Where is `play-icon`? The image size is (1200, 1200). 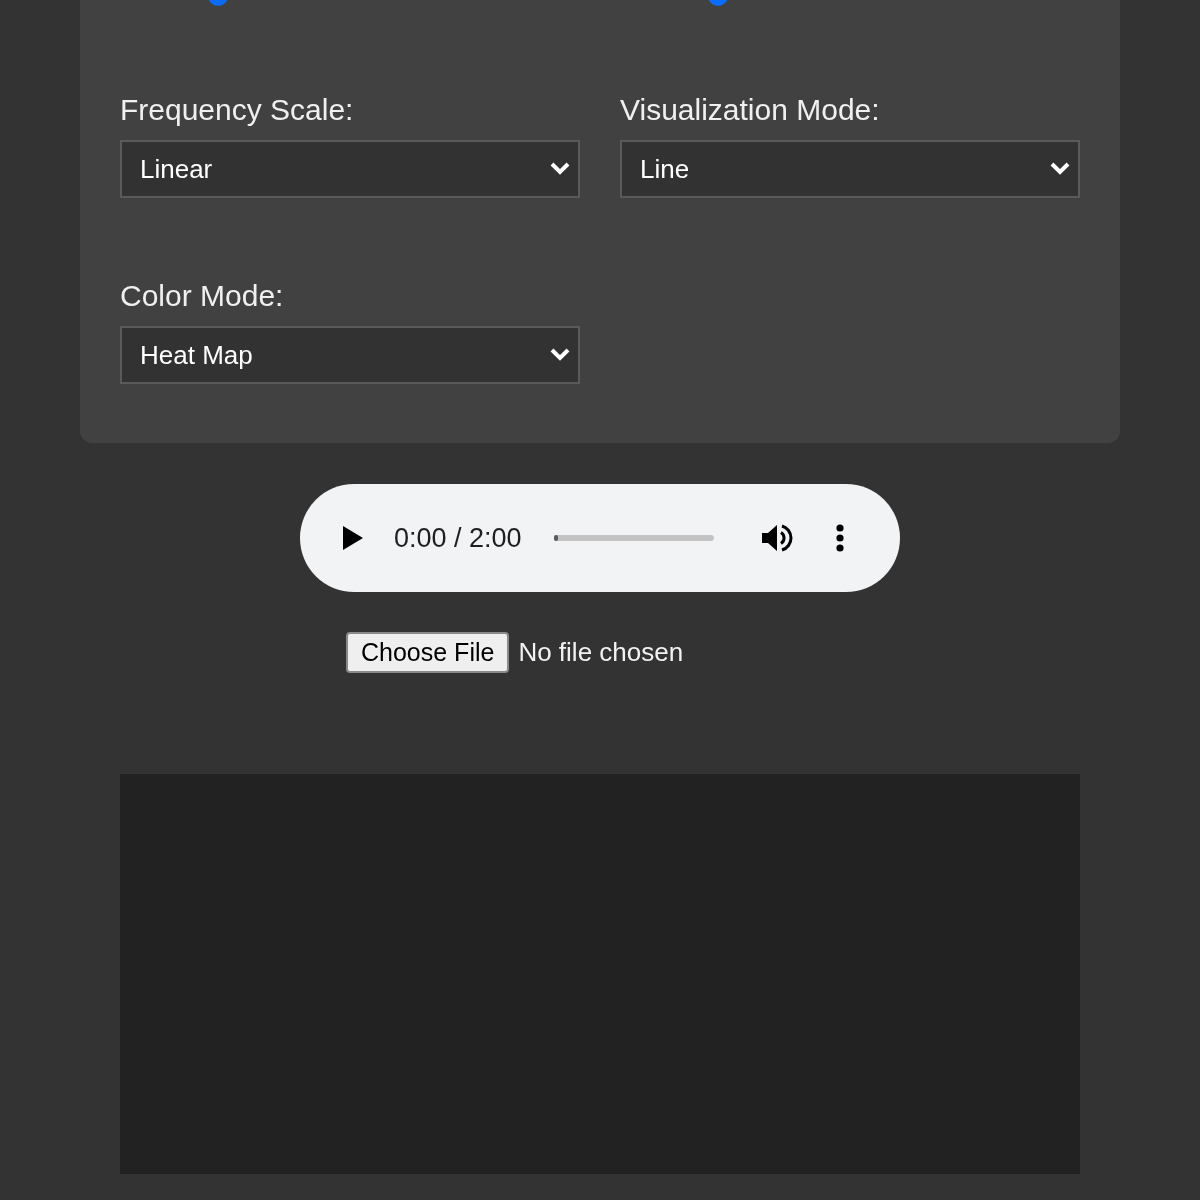
play-icon is located at coordinates (353, 538).